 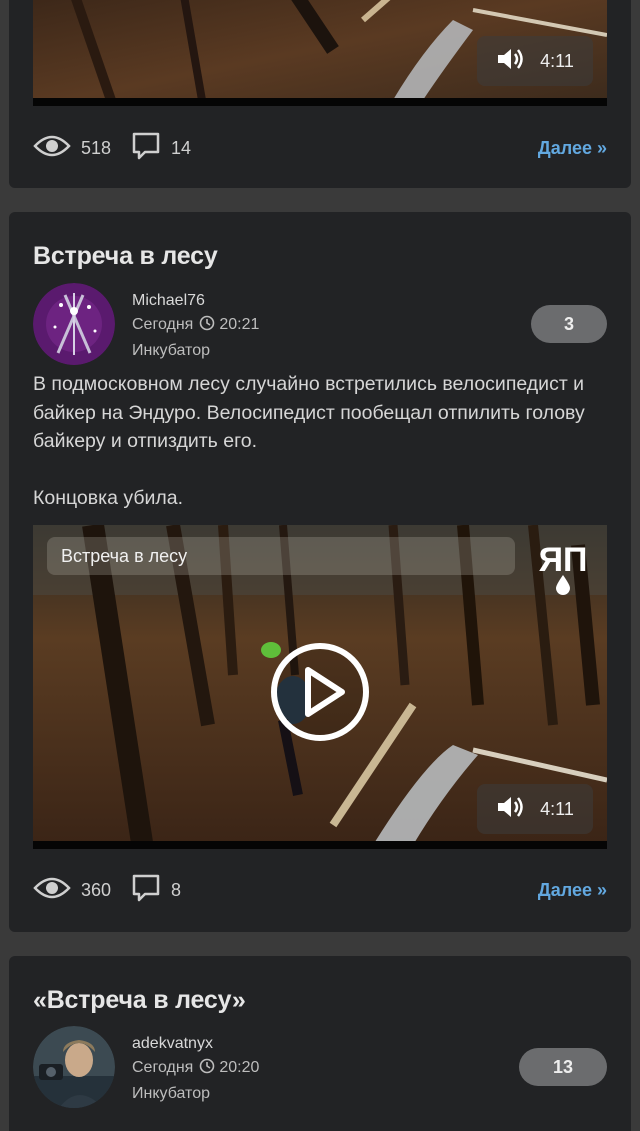 I want to click on views-stat: 360, so click(x=72, y=890).